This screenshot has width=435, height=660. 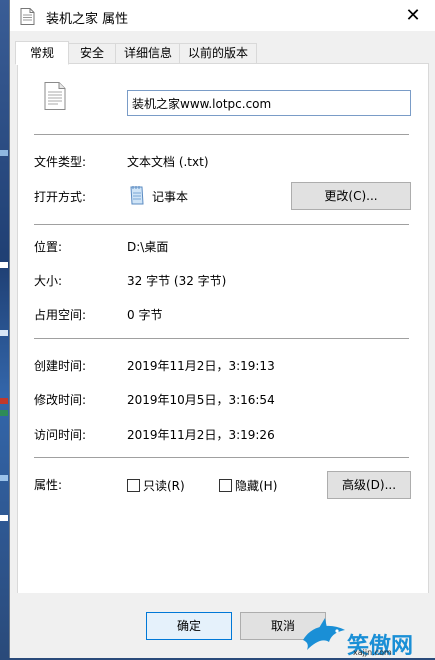 I want to click on title-bar: 装机之家 属性 ✕, so click(x=222, y=15).